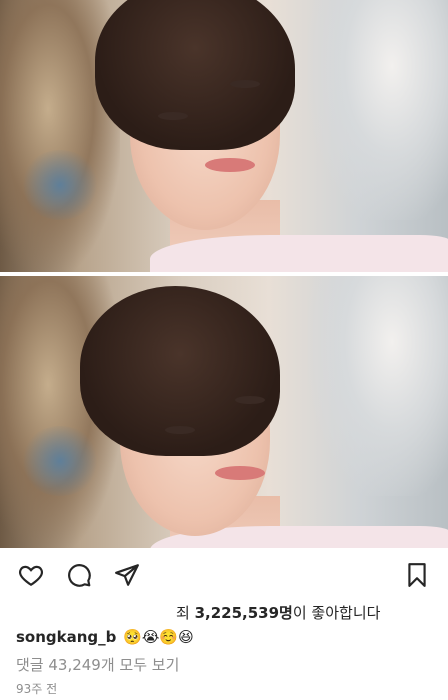  What do you see at coordinates (31, 575) in the screenshot?
I see `heart-icon` at bounding box center [31, 575].